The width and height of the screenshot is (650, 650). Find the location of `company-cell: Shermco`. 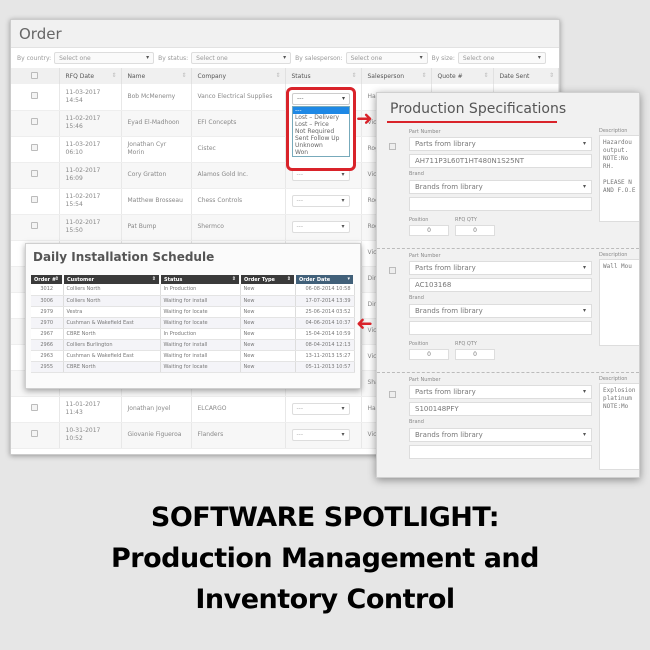

company-cell: Shermco is located at coordinates (238, 227).